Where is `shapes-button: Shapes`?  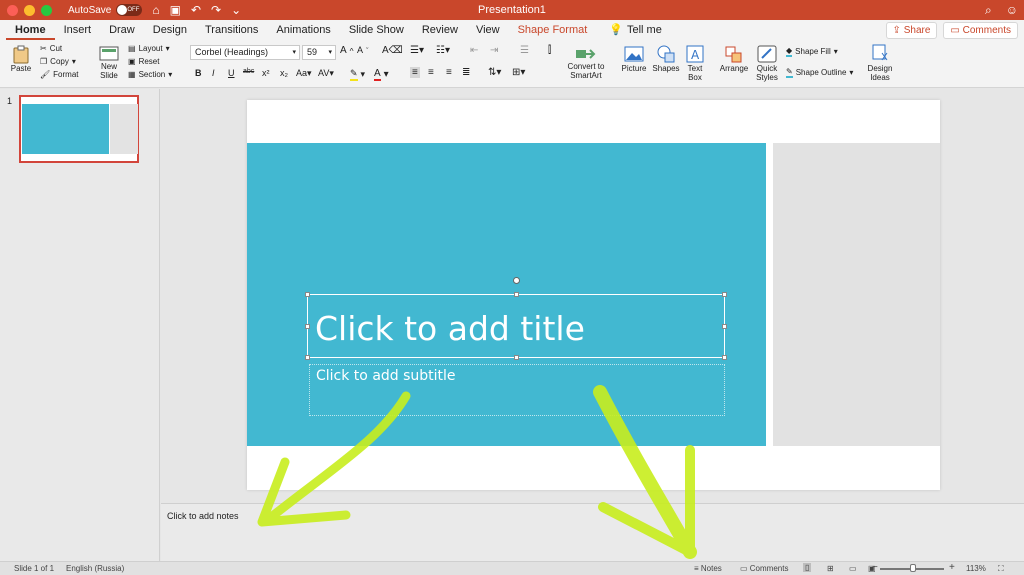
shapes-button: Shapes is located at coordinates (666, 58).